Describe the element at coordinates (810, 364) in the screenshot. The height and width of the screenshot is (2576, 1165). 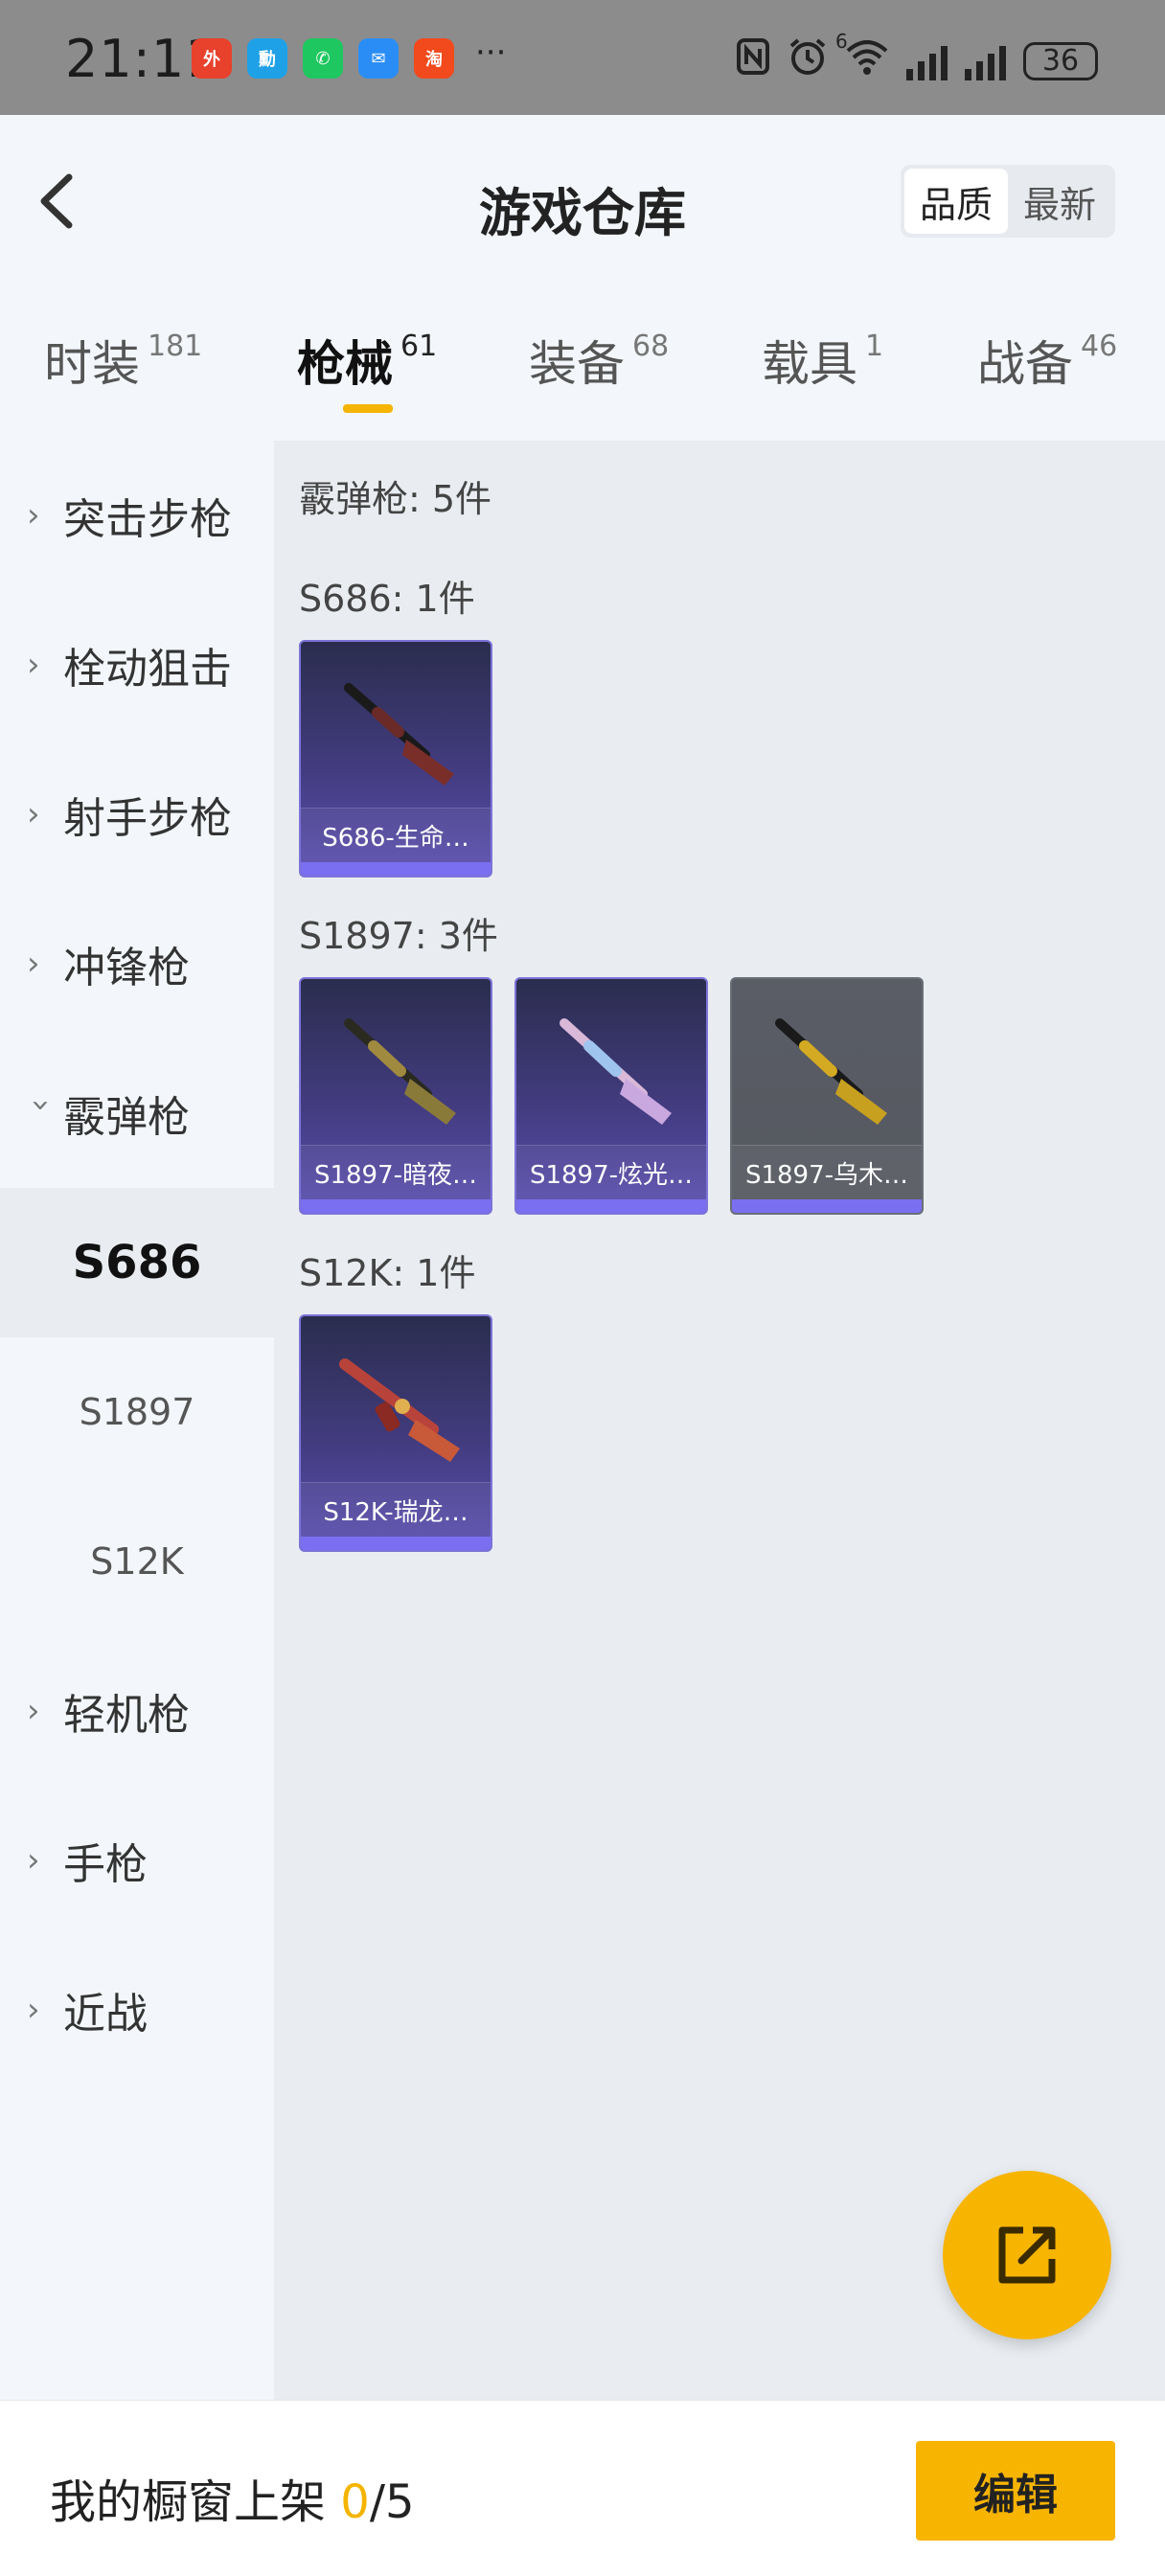
I see `tab-label: 载具` at that location.